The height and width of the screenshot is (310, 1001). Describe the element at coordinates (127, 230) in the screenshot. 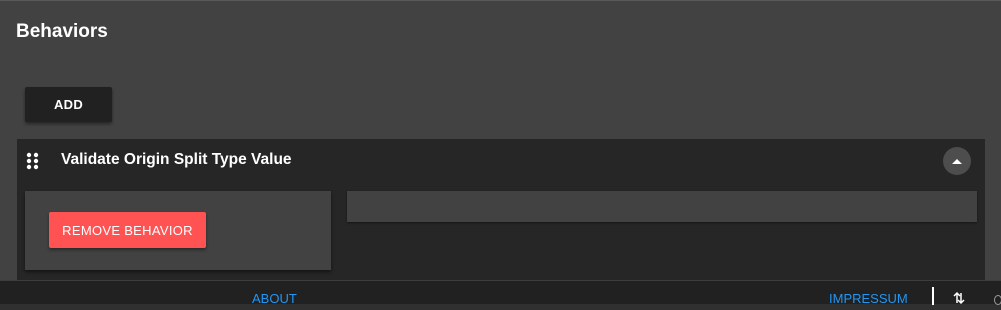

I see `remove-behavior-button: REMOVE BEHAVIOR` at that location.